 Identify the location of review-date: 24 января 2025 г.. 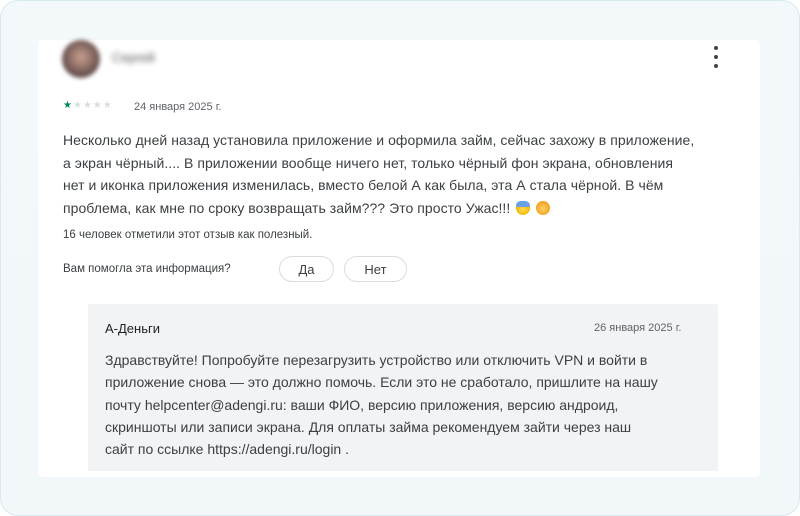
(178, 107).